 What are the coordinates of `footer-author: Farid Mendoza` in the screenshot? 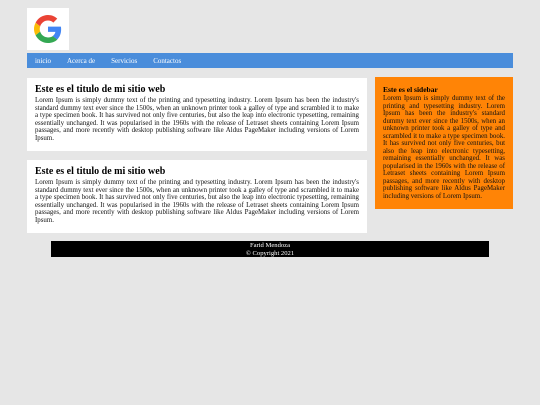 It's located at (270, 245).